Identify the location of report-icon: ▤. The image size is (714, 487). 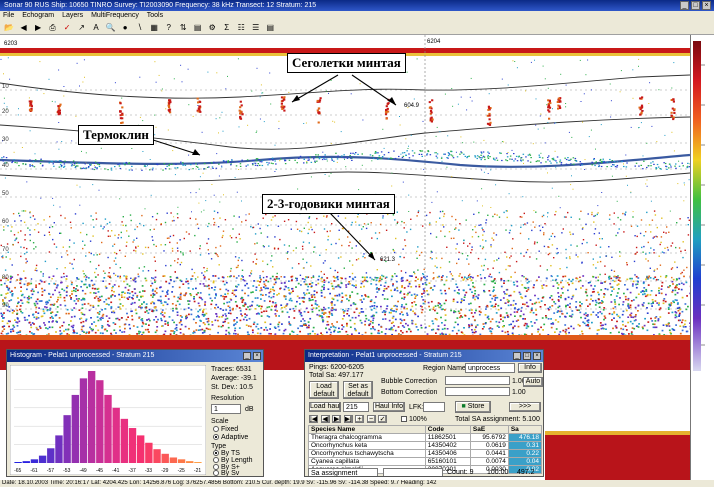
(270, 28).